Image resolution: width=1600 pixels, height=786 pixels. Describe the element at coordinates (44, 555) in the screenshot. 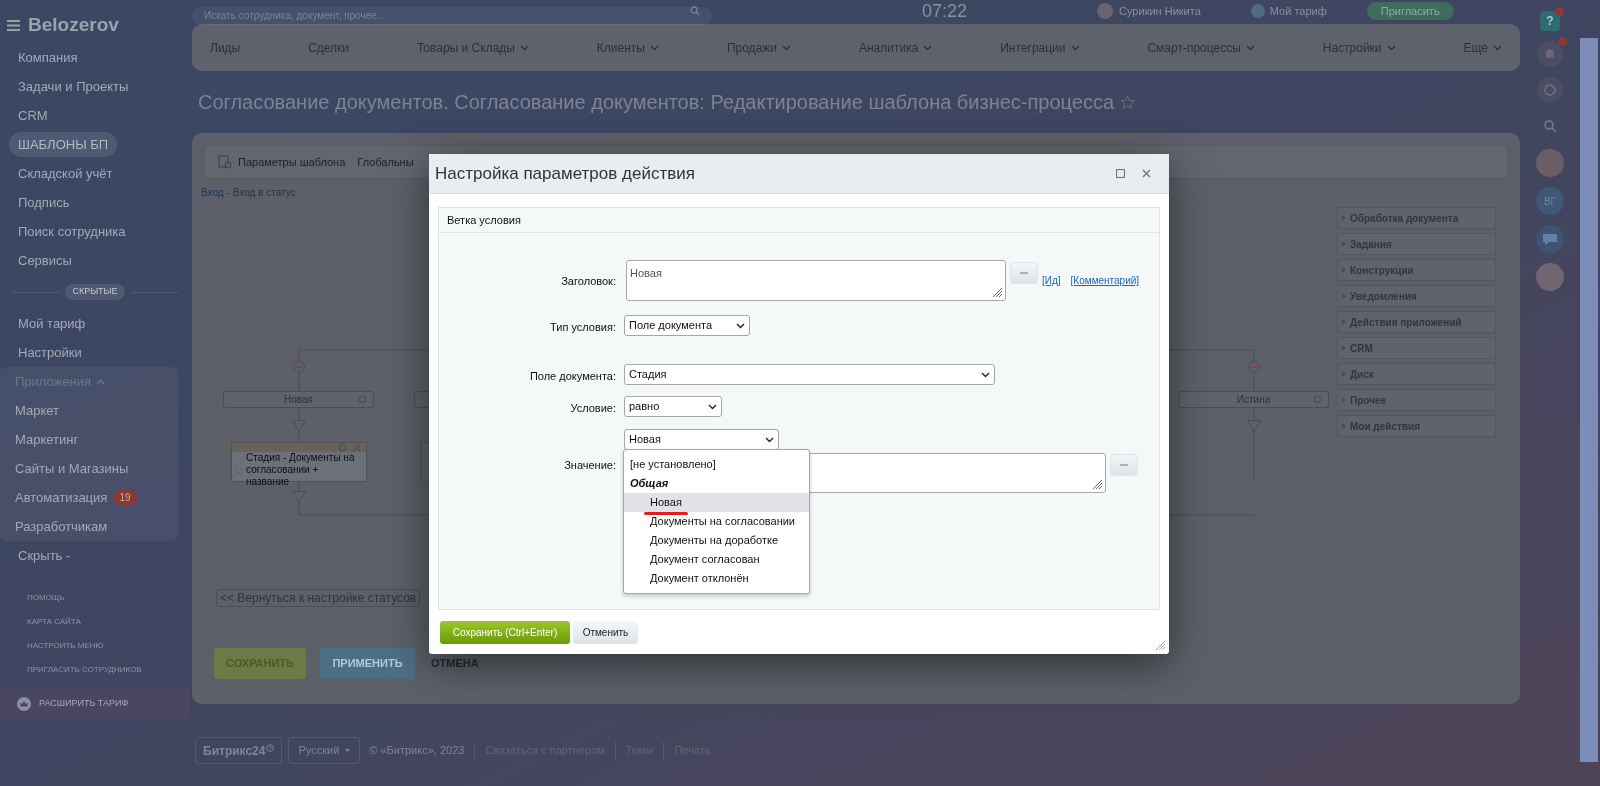

I see `sidebar-item: Скрыть -` at that location.